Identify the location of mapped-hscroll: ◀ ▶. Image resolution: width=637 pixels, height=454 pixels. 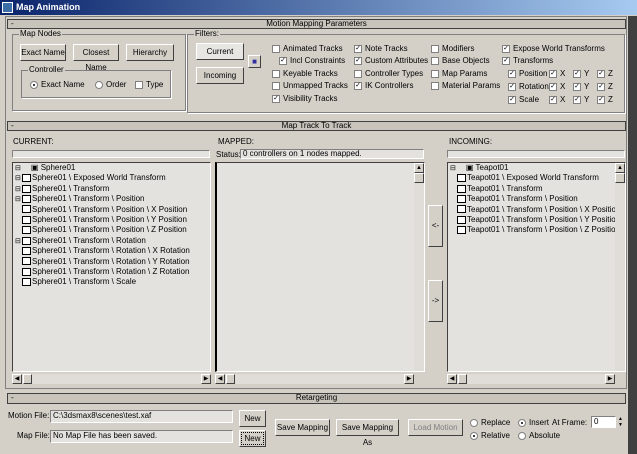
(314, 379).